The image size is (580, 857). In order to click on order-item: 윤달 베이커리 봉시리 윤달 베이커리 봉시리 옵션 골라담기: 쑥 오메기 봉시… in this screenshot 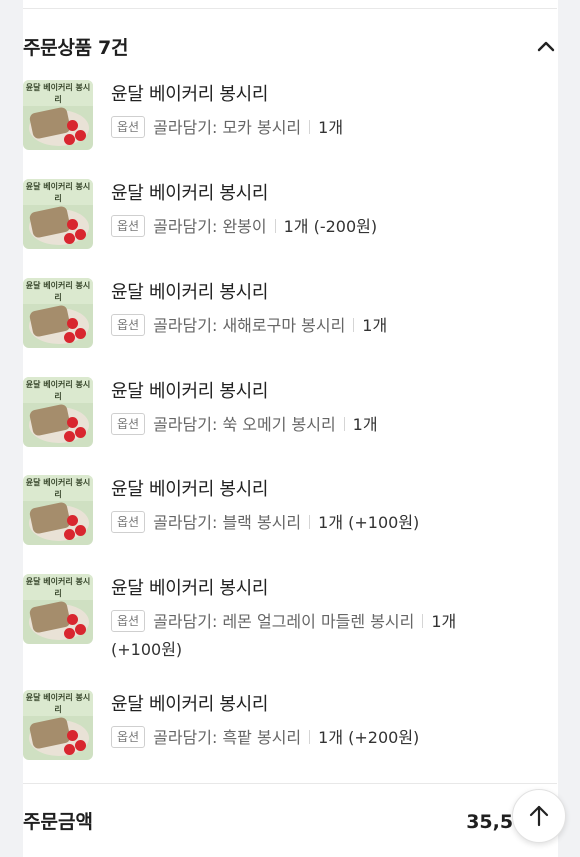, I will do `click(291, 412)`.